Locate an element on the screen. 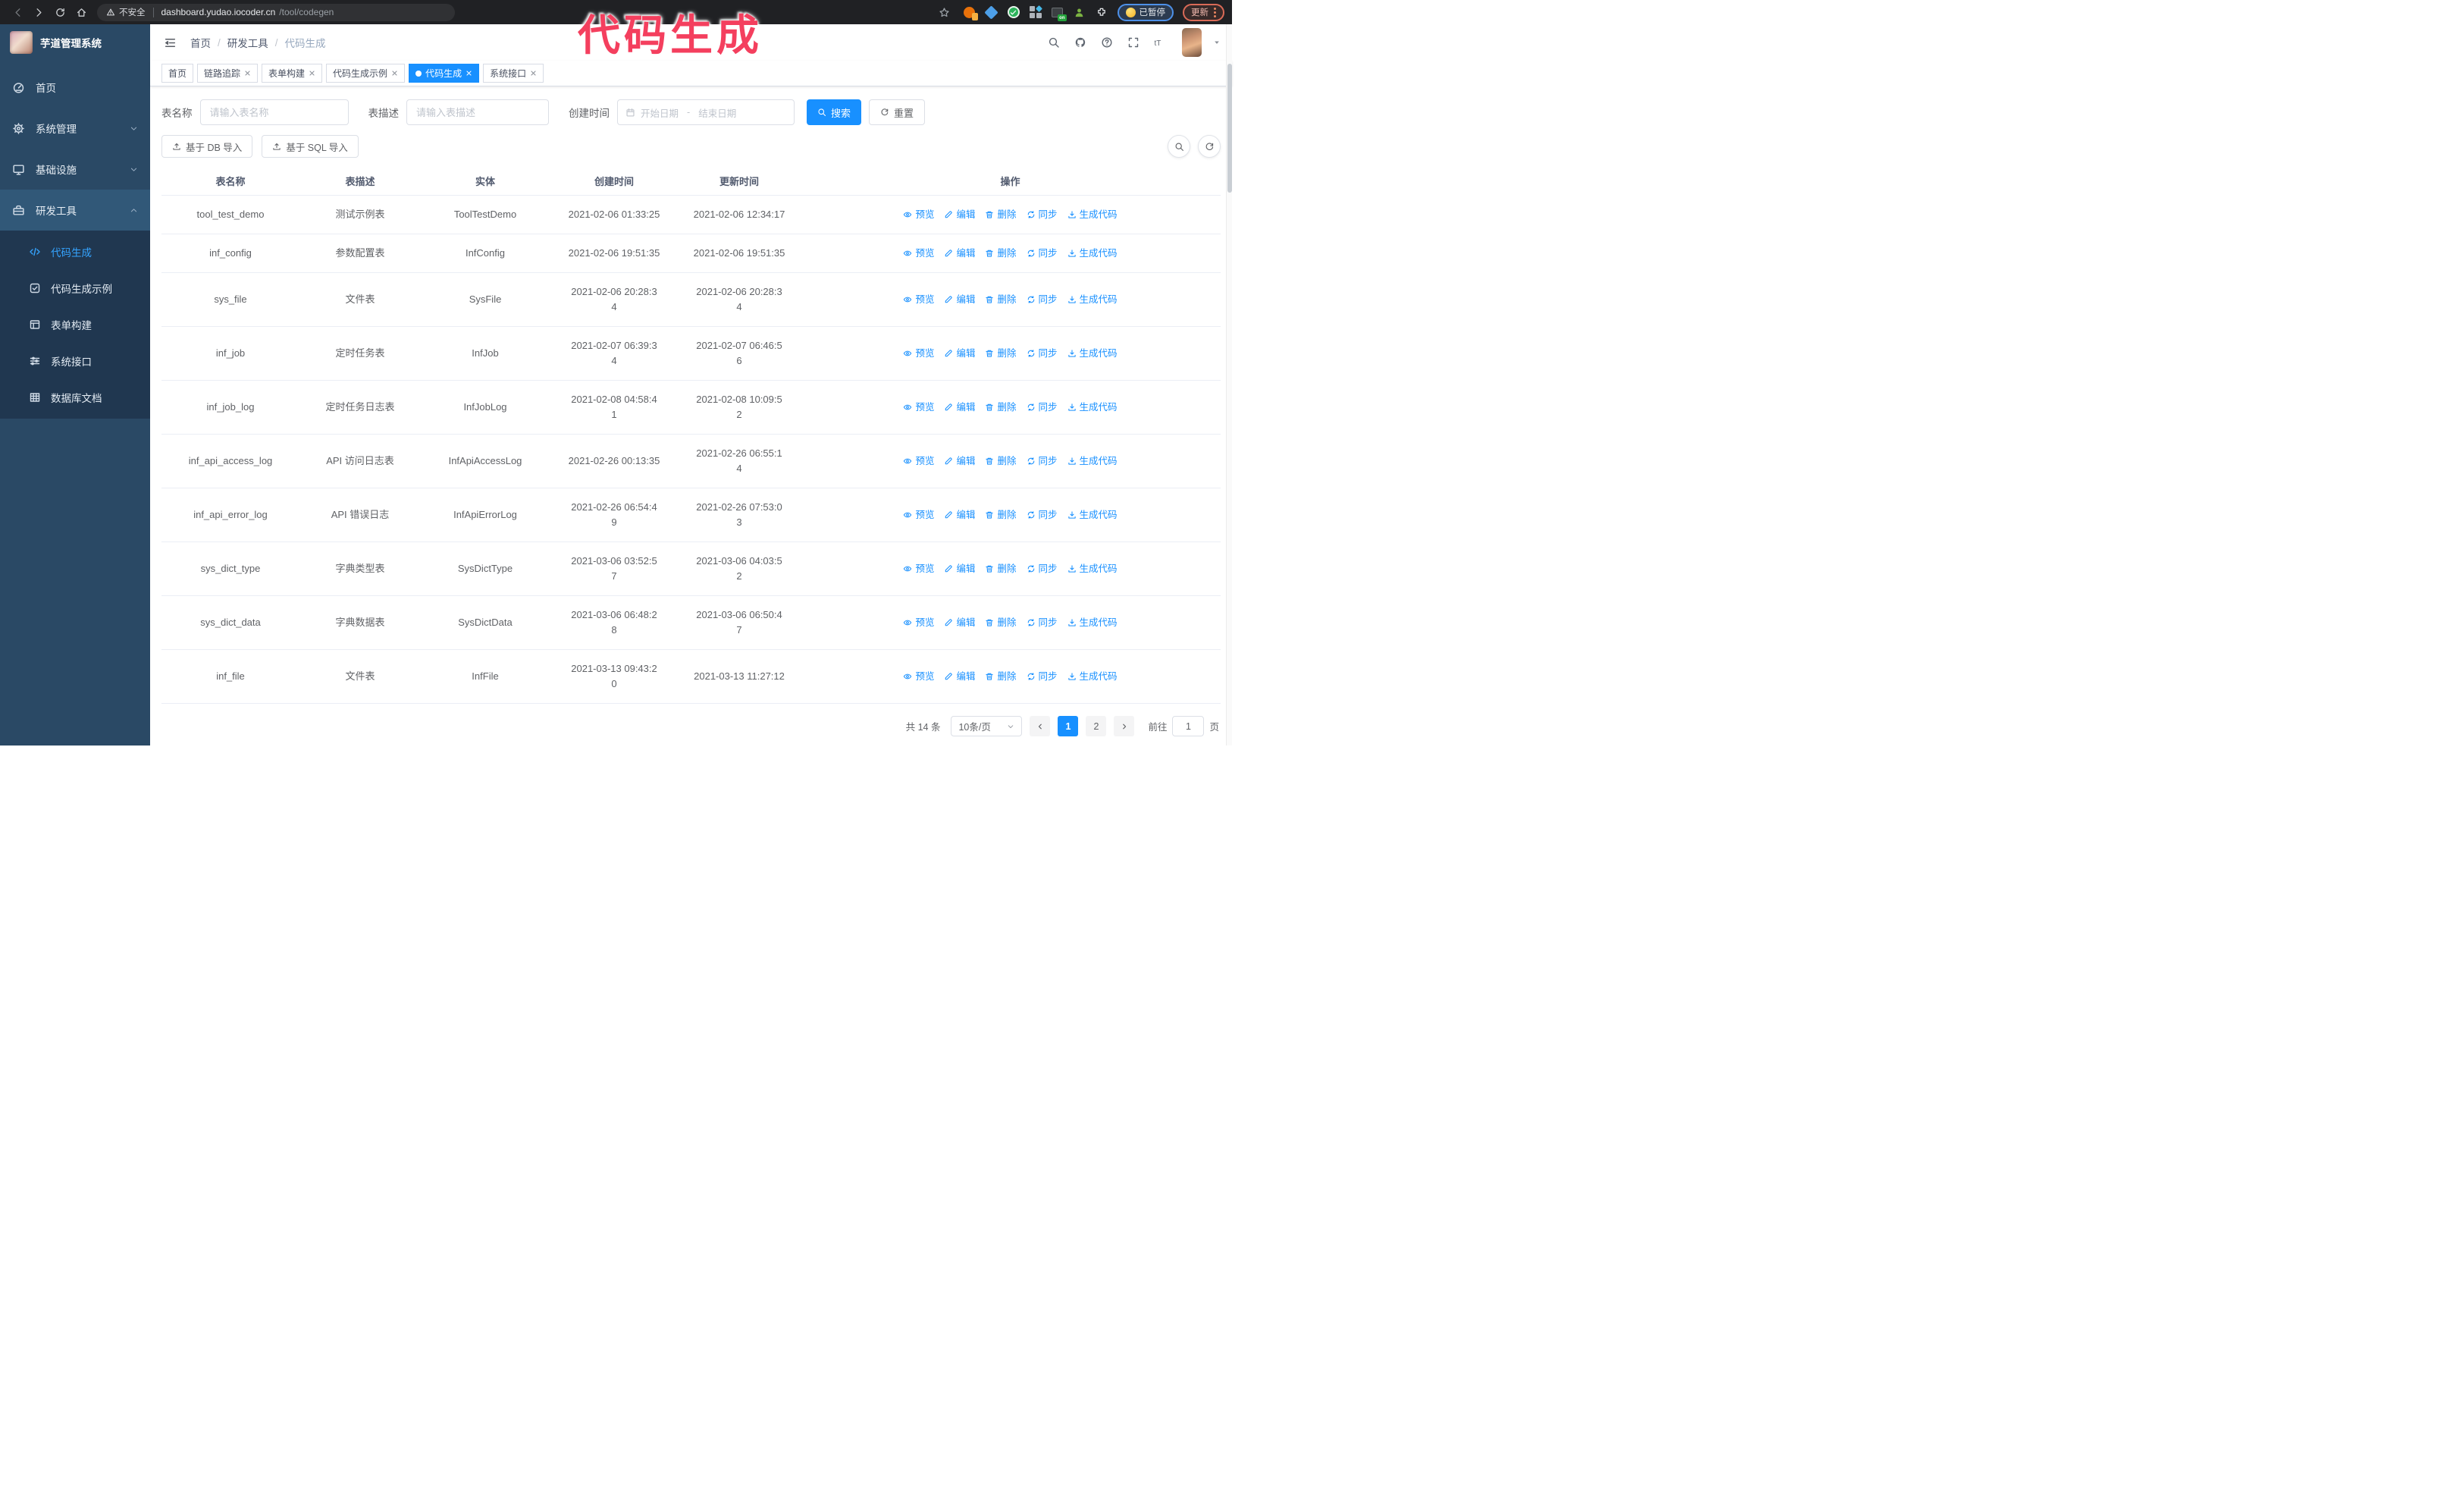  extensions-puzzle-icon is located at coordinates (1101, 12).